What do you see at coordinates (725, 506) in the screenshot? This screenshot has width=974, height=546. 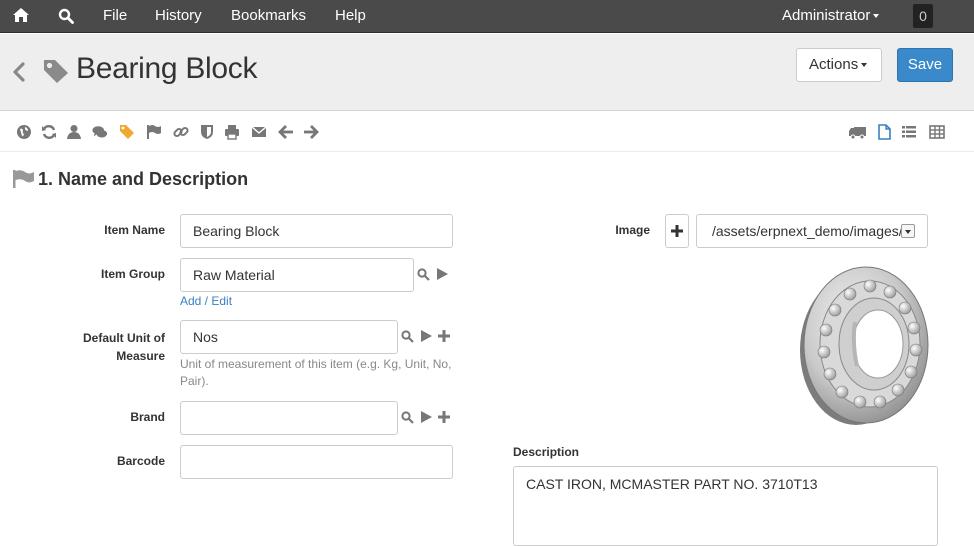 I see `description-textarea: CAST IRON, MCMASTER PART NO. 3710T13` at bounding box center [725, 506].